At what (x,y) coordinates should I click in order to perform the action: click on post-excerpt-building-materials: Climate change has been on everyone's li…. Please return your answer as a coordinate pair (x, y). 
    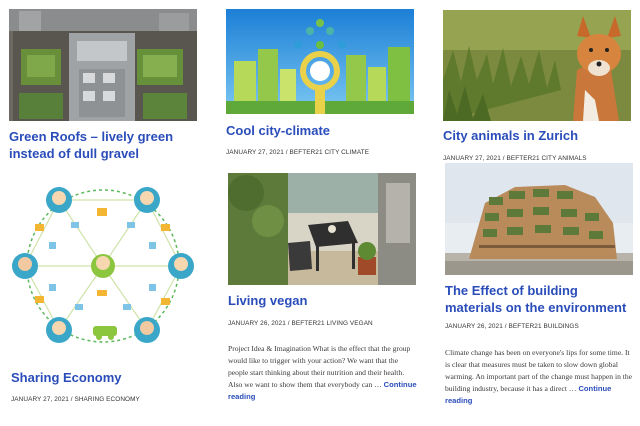
    Looking at the image, I should click on (540, 377).